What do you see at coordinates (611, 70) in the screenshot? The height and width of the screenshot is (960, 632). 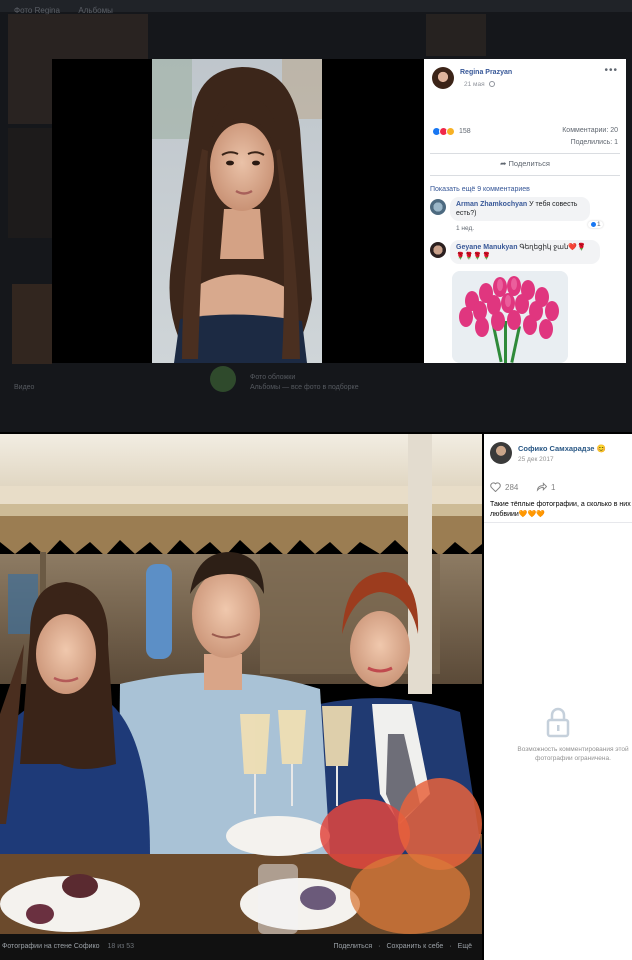 I see `more-options-icon: •••` at bounding box center [611, 70].